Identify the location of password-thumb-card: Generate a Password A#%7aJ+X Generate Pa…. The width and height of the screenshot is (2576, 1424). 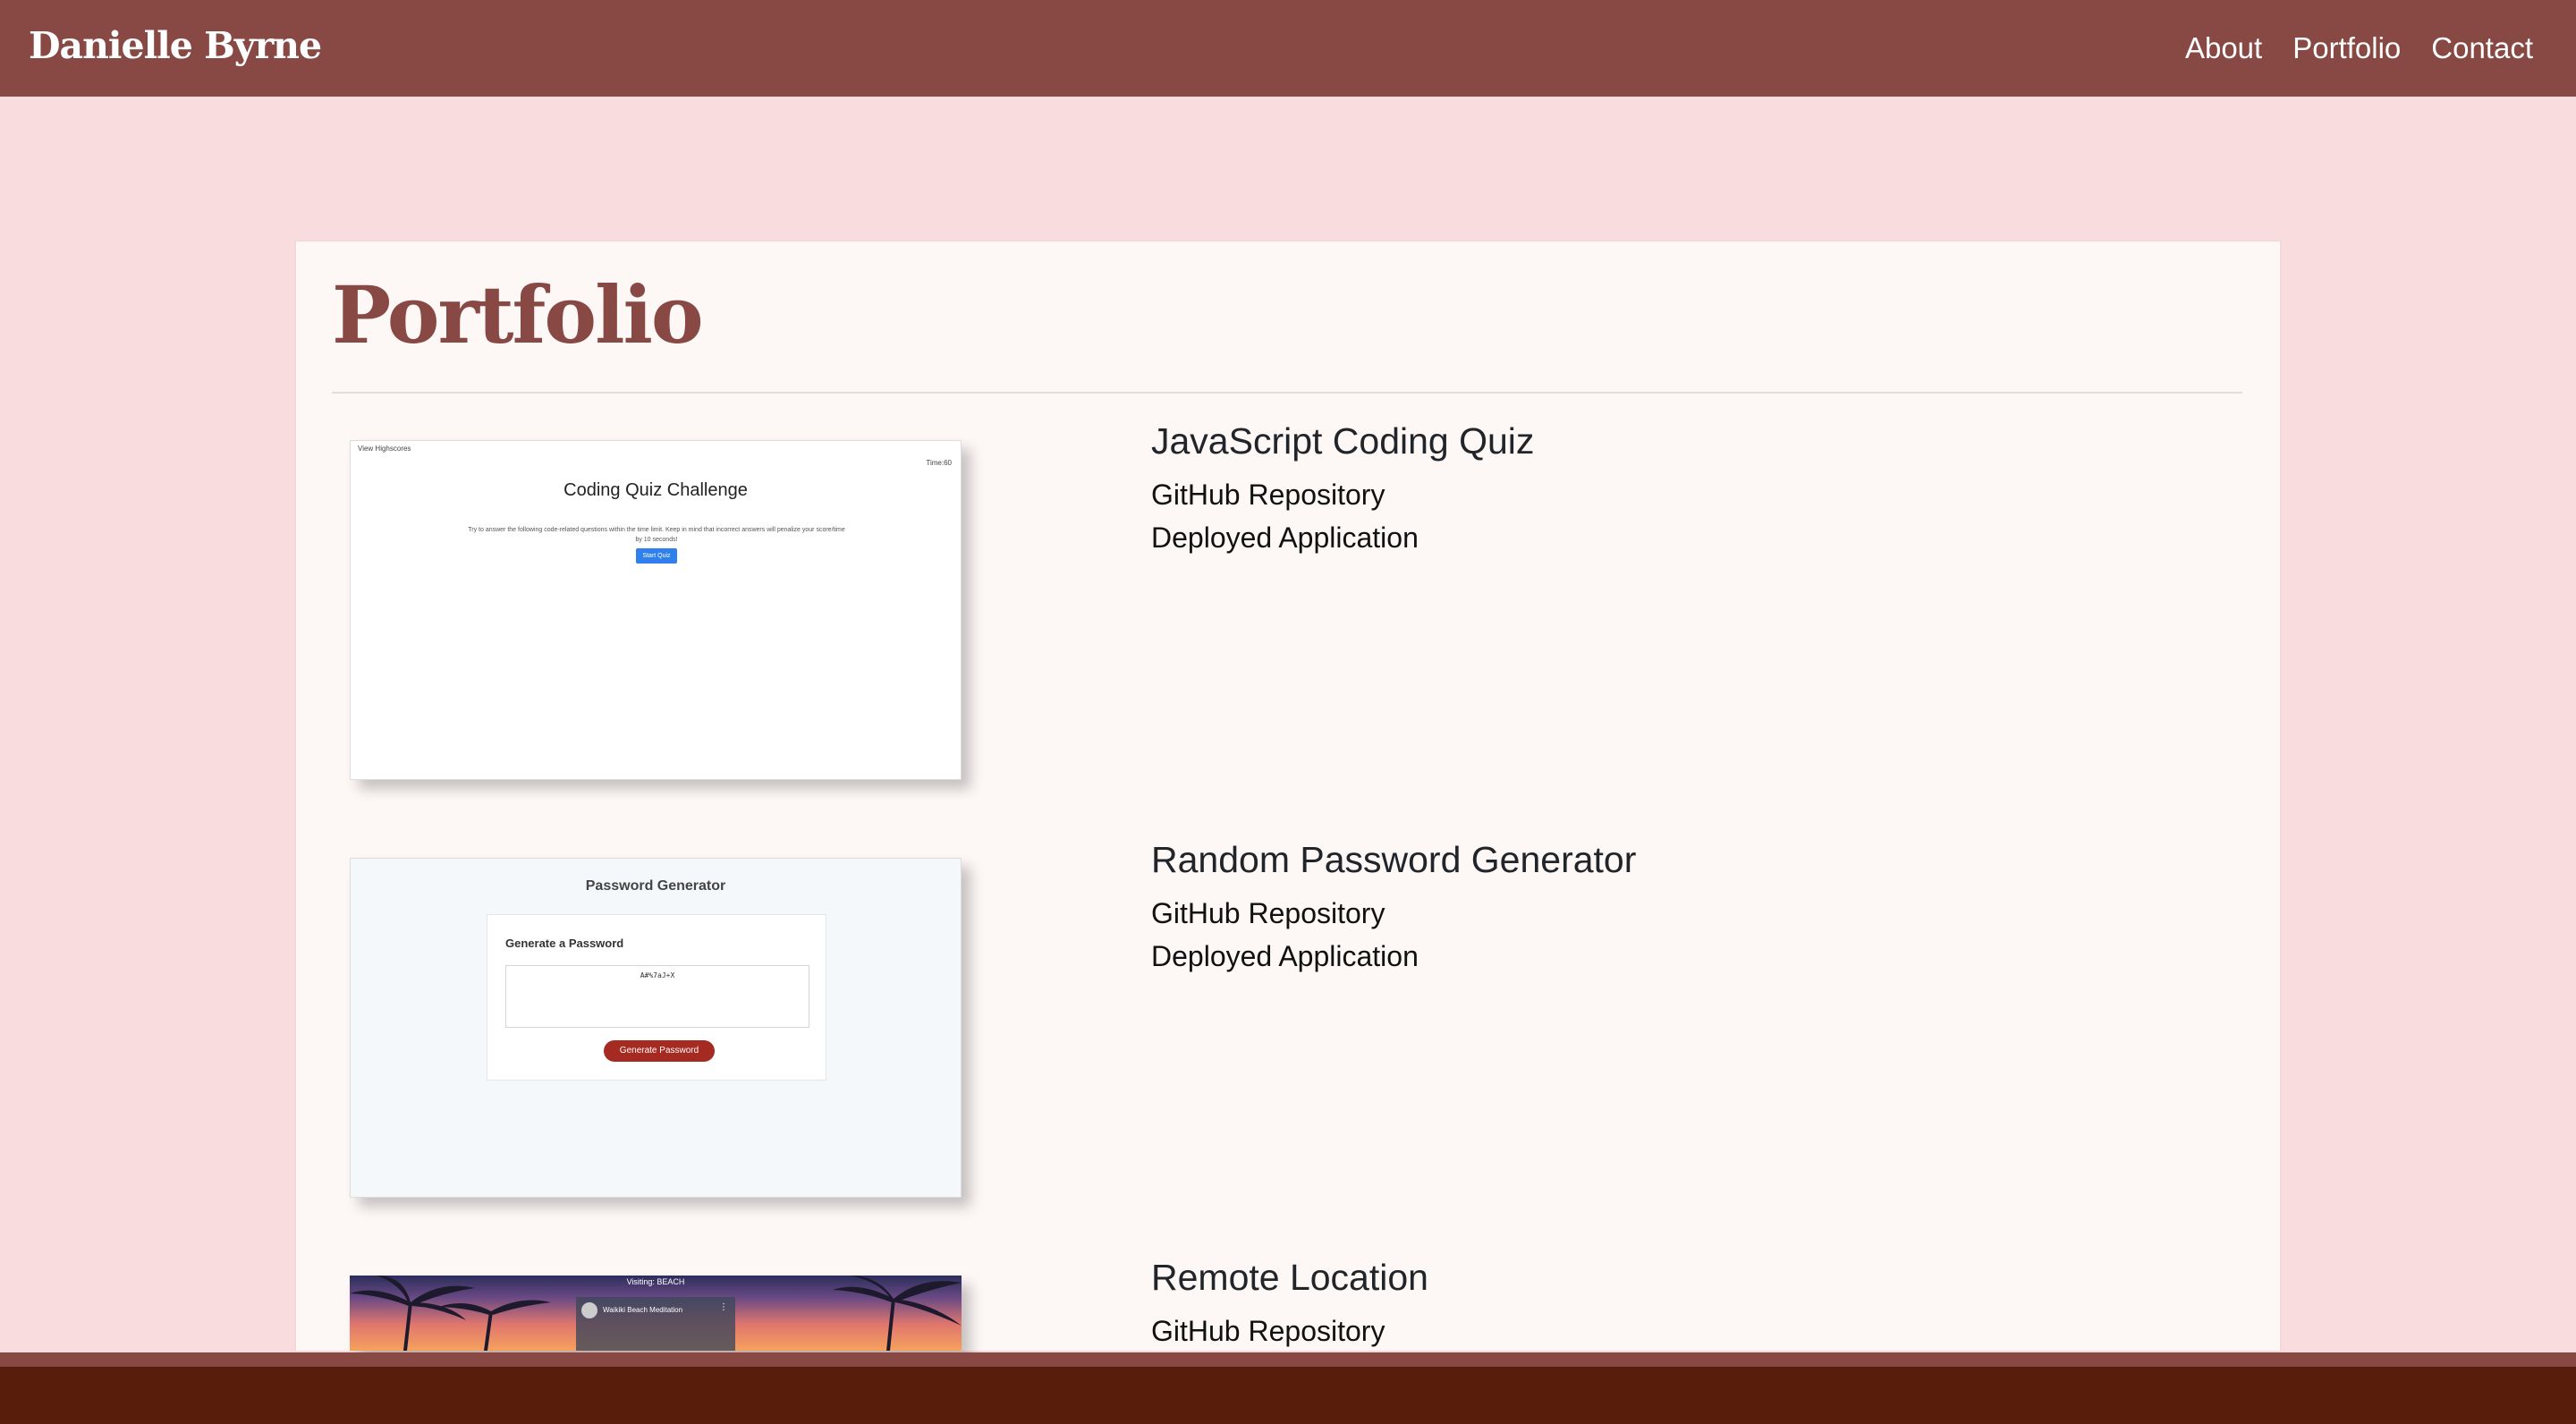
(656, 997).